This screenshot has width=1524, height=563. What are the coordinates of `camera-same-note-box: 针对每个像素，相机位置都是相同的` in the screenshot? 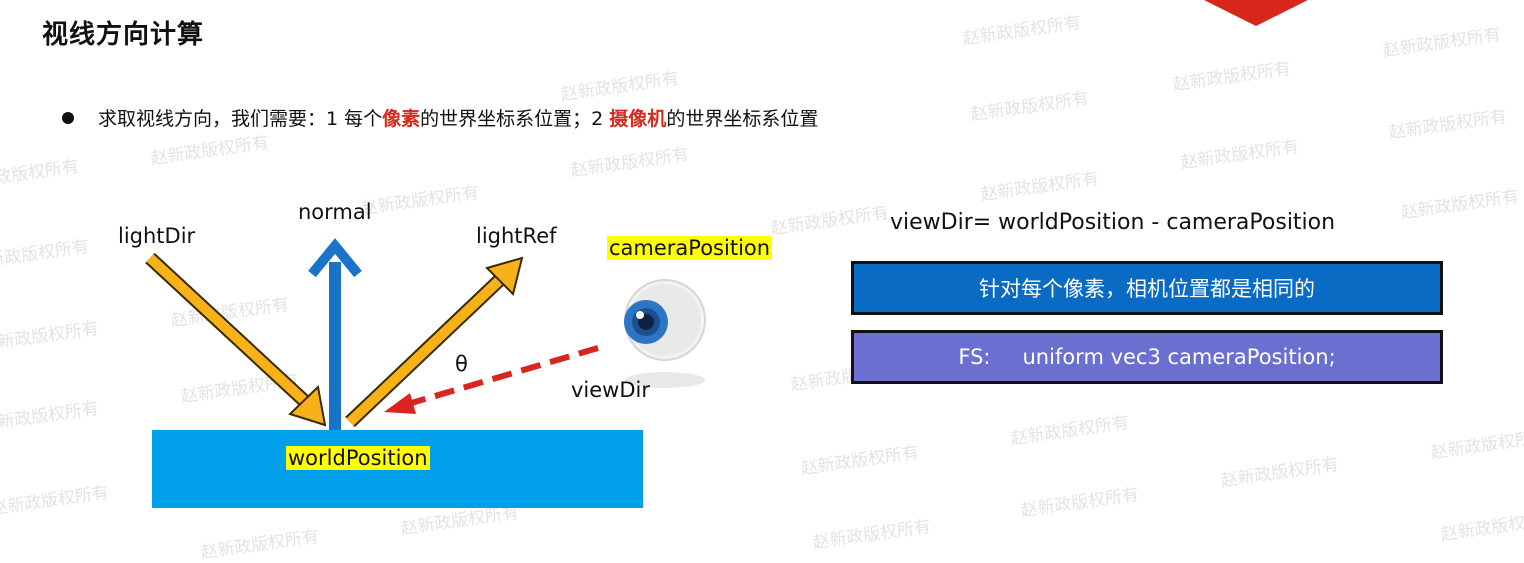 It's located at (1147, 288).